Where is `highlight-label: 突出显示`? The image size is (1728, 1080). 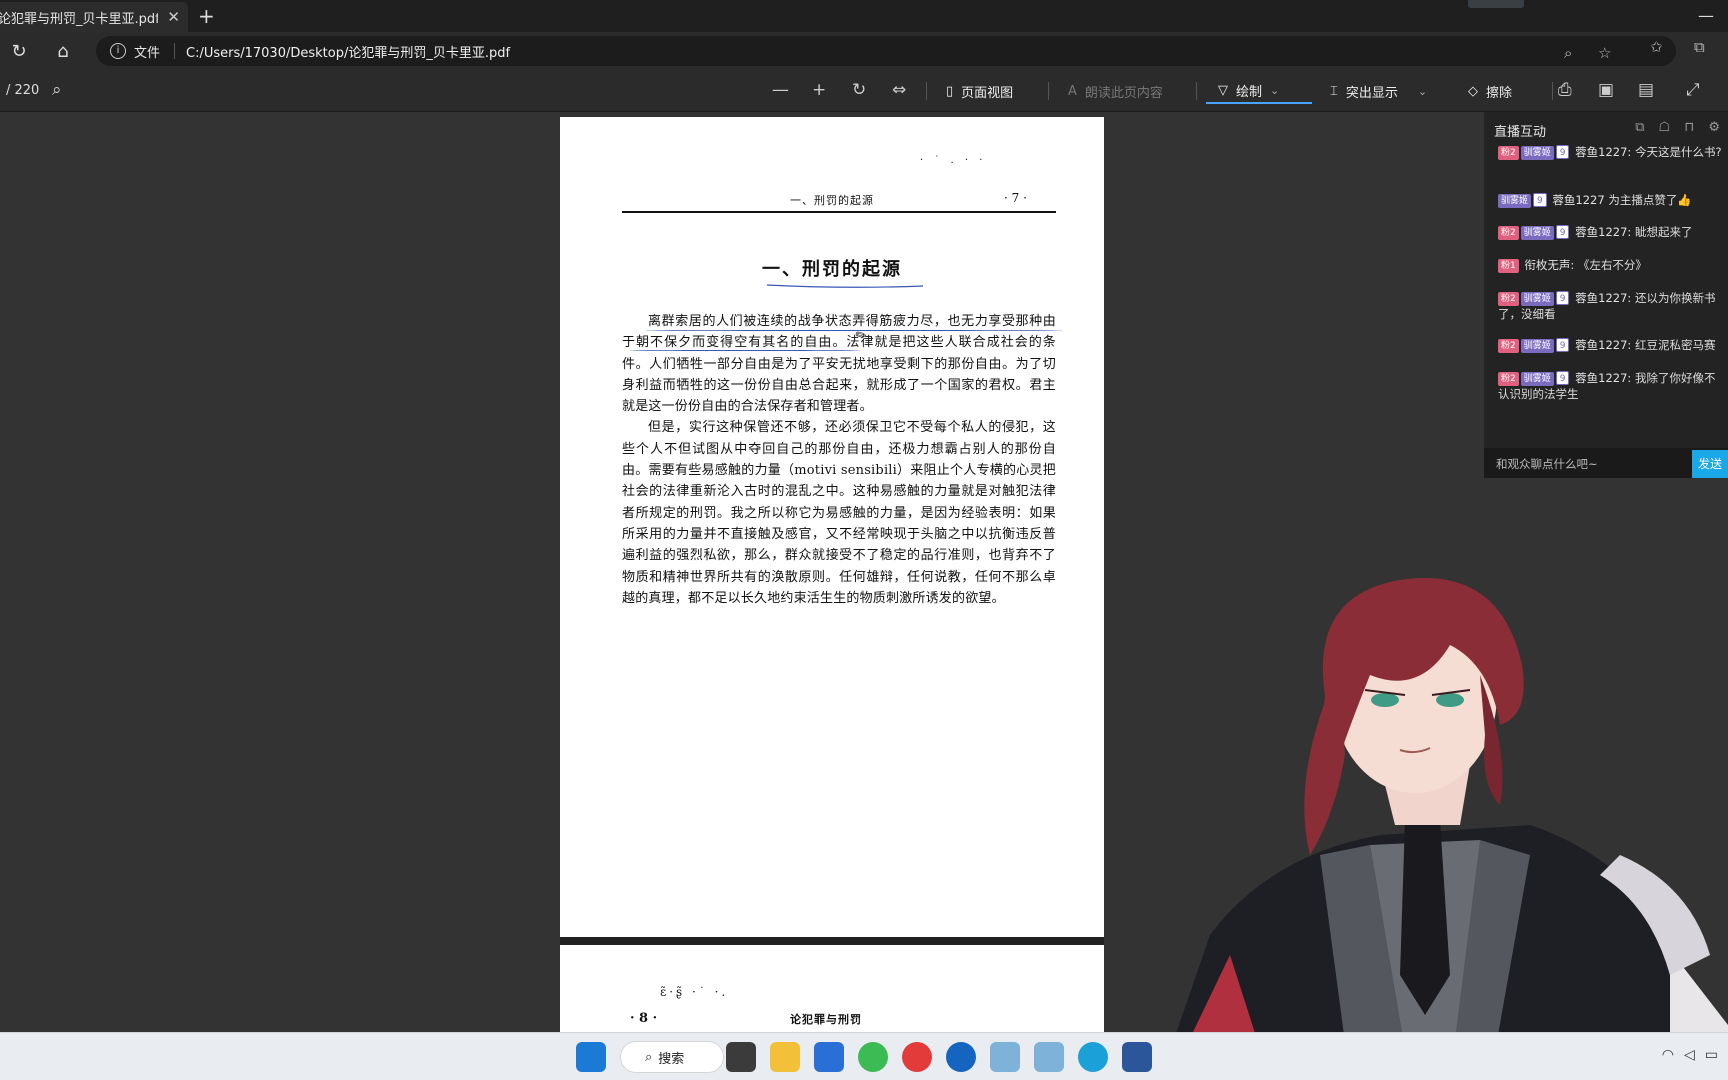
highlight-label: 突出显示 is located at coordinates (1371, 93).